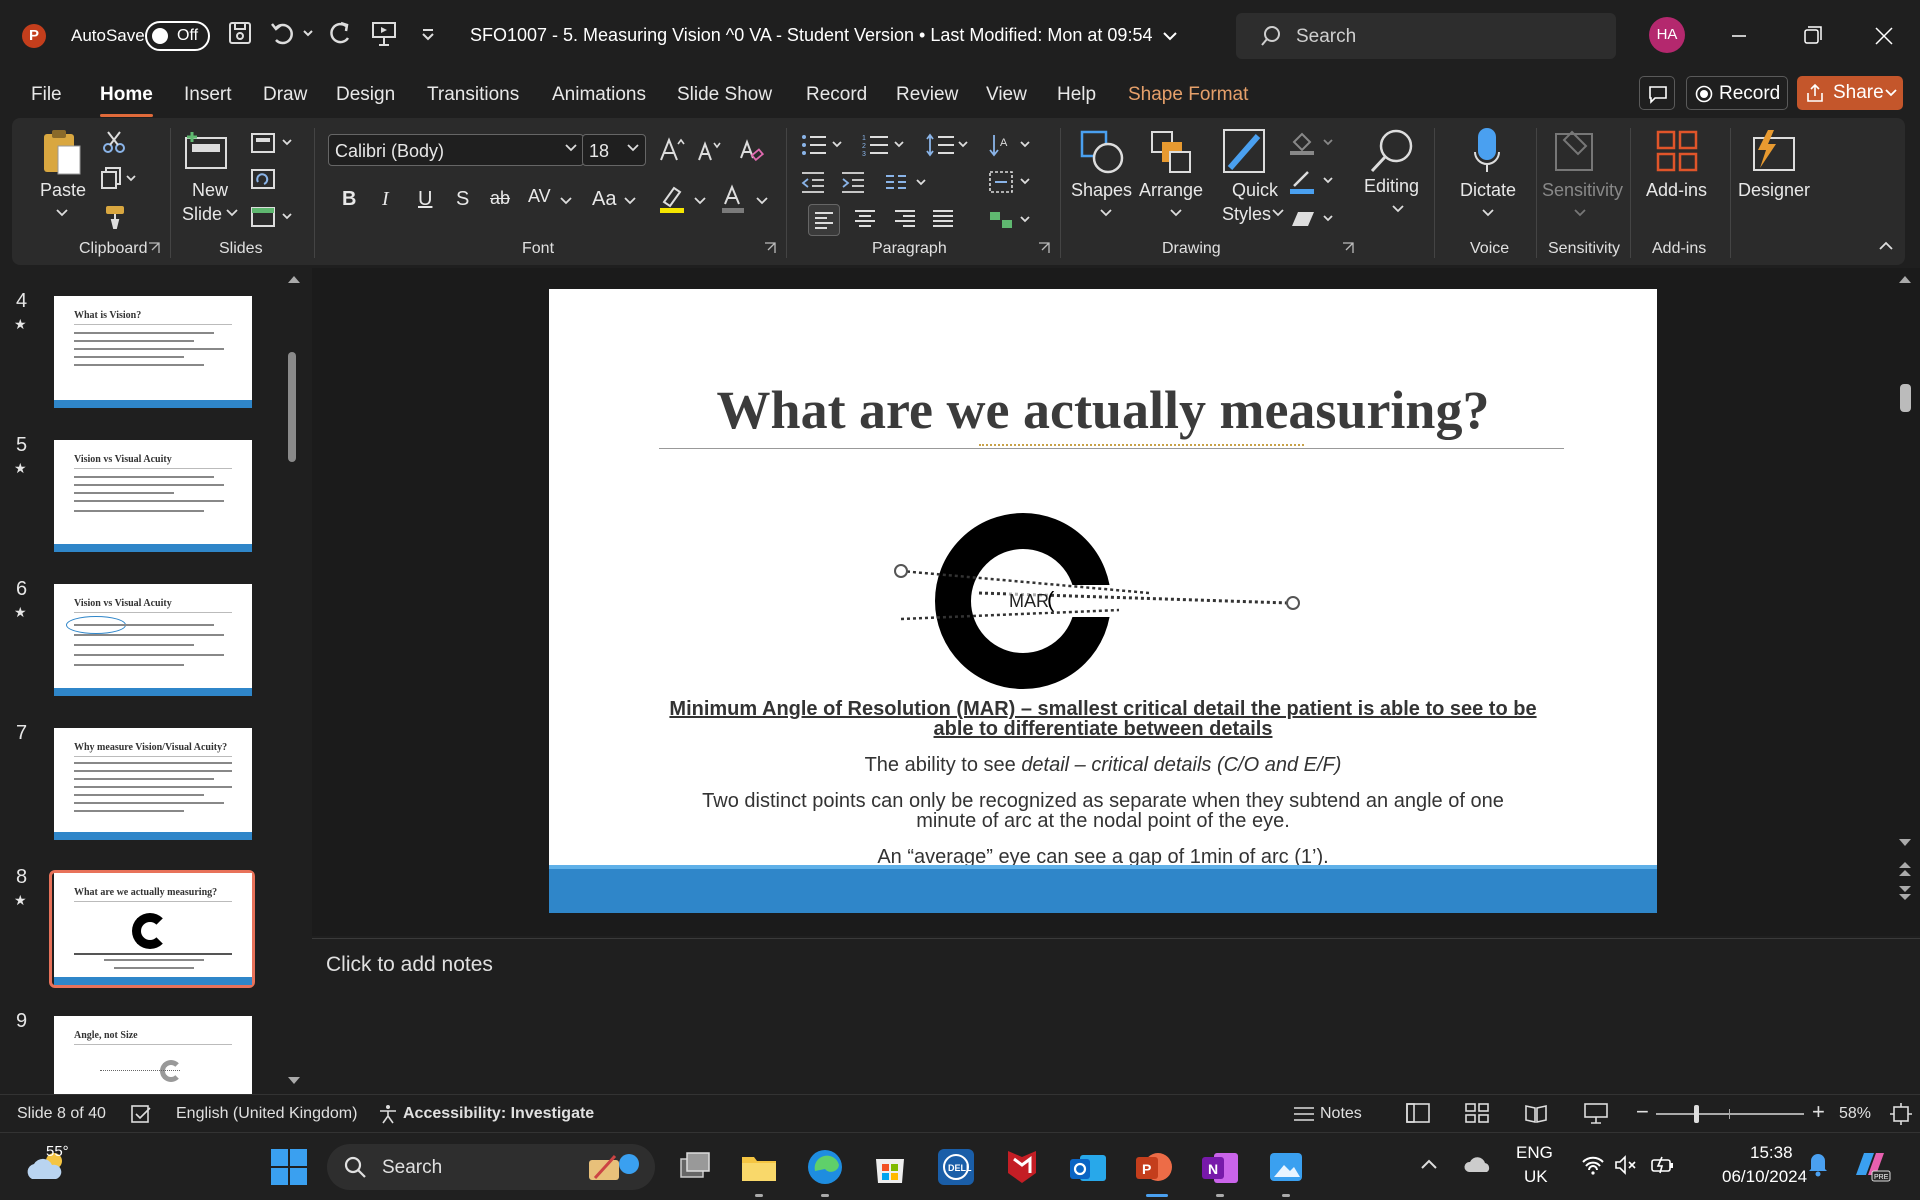  Describe the element at coordinates (1667, 35) in the screenshot. I see `user-avatar: HA` at that location.